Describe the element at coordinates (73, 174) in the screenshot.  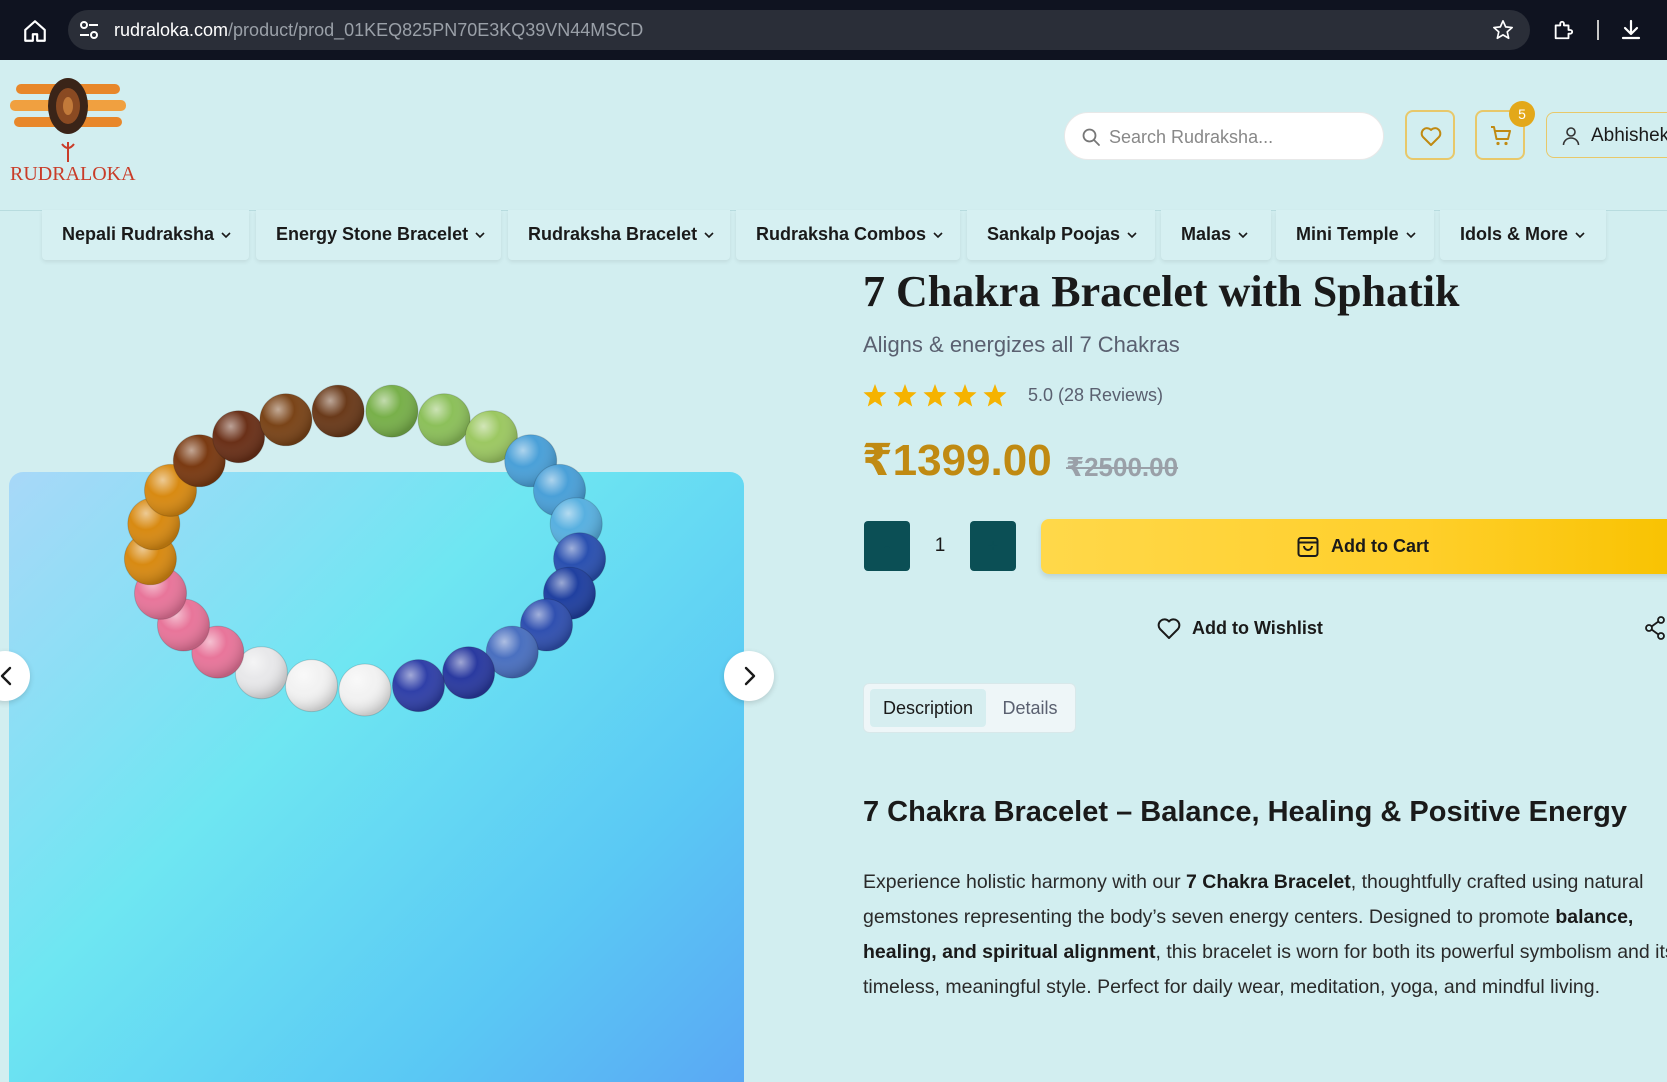
I see `logo-text: RUDRALOKA` at that location.